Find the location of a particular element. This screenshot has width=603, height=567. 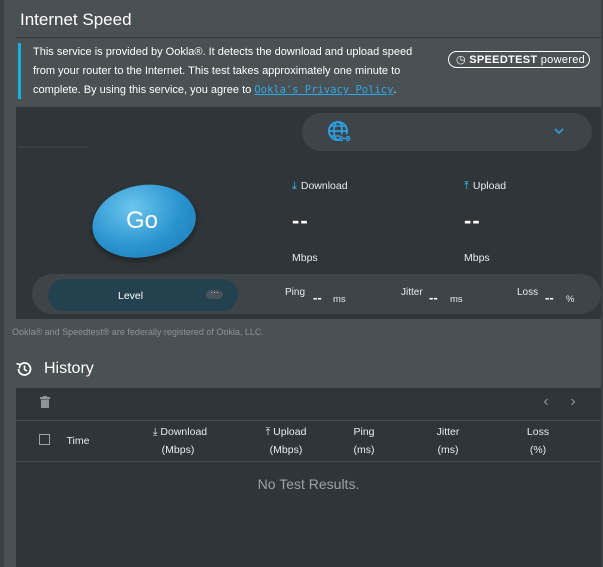

column-jitter-unit: (ms) is located at coordinates (448, 450).